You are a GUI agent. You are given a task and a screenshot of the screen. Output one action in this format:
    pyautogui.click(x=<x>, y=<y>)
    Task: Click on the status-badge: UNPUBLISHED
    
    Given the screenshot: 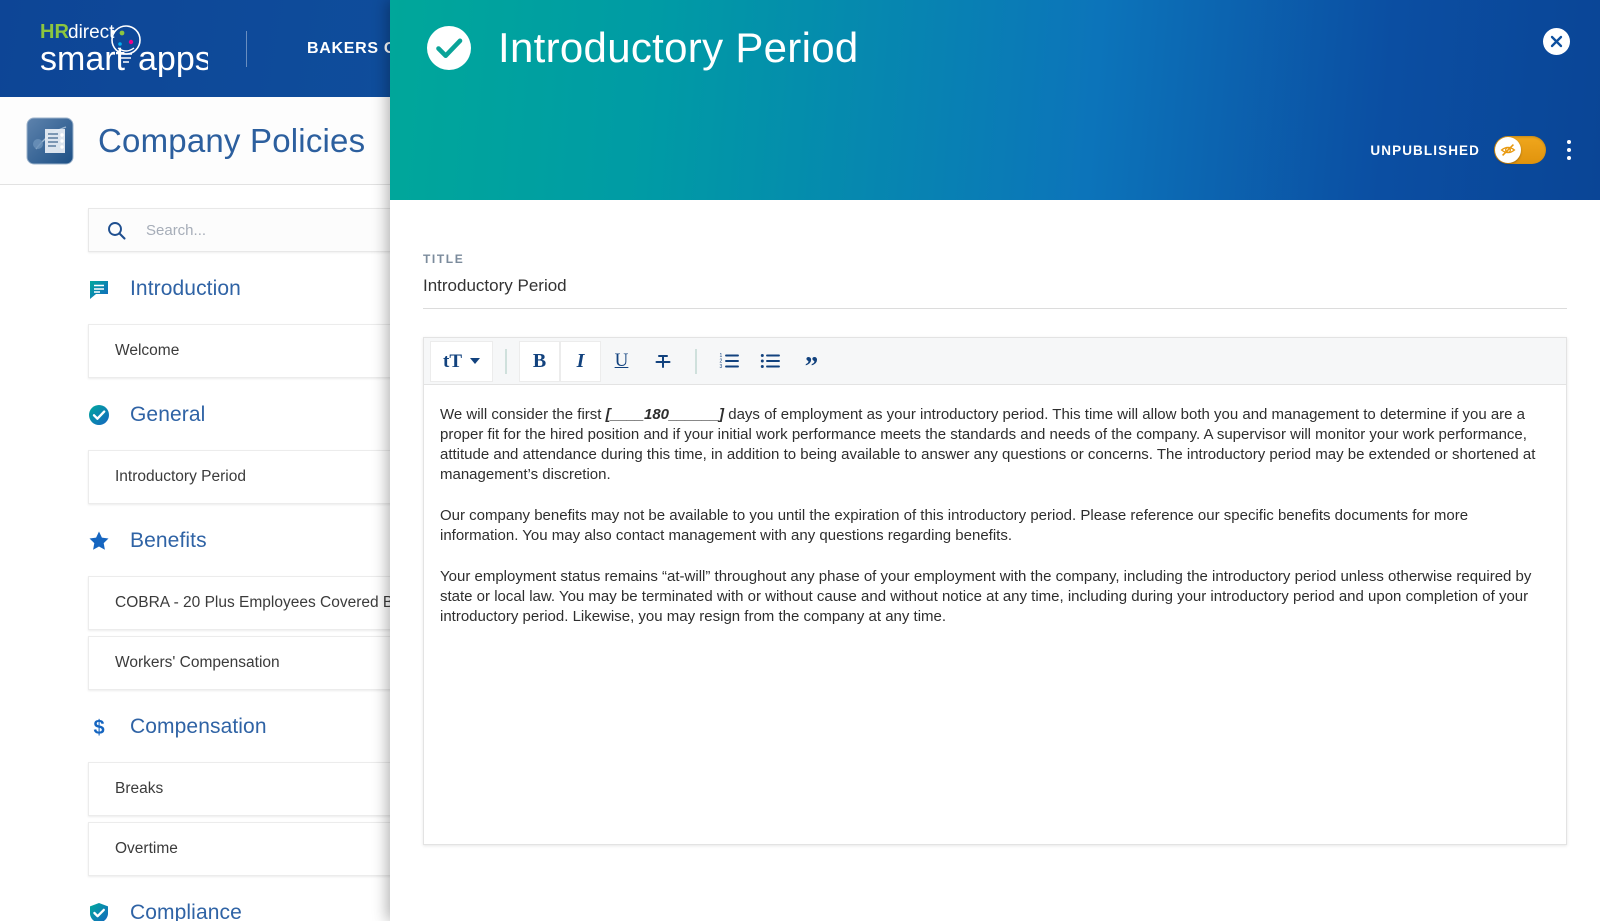 What is the action you would take?
    pyautogui.click(x=1425, y=150)
    